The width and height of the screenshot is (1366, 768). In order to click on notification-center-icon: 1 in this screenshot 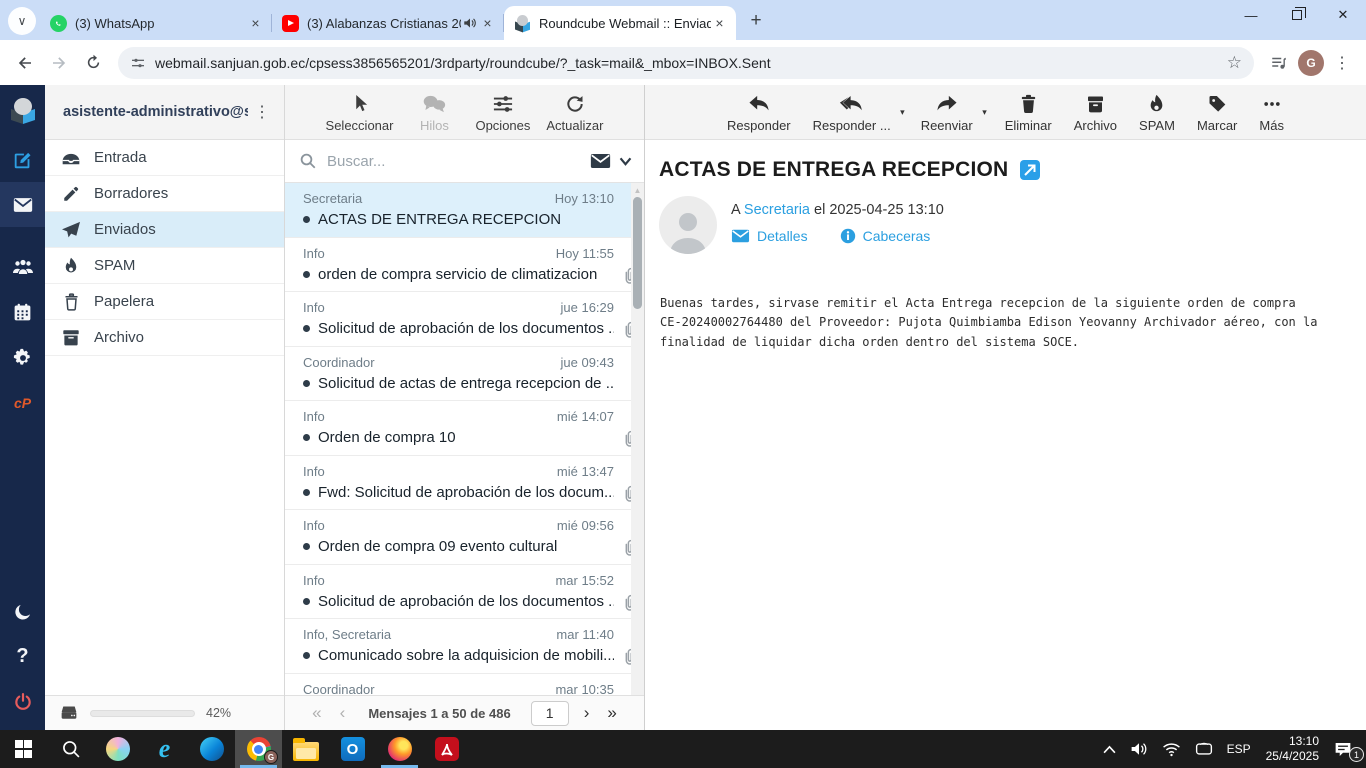, I will do `click(1346, 749)`.